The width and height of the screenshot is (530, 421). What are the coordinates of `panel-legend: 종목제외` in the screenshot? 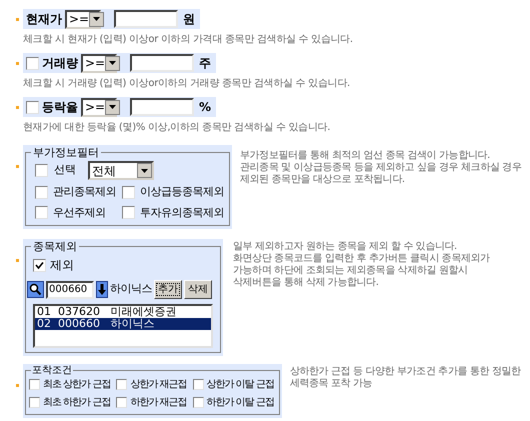 It's located at (55, 246).